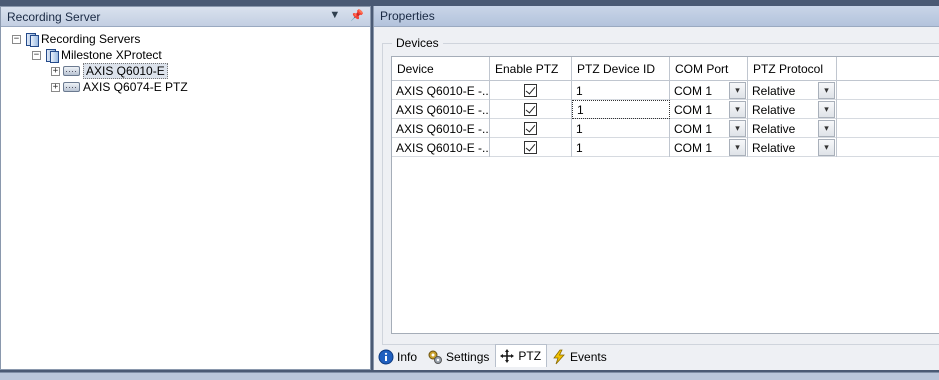  What do you see at coordinates (441, 68) in the screenshot?
I see `column-header-device: Device` at bounding box center [441, 68].